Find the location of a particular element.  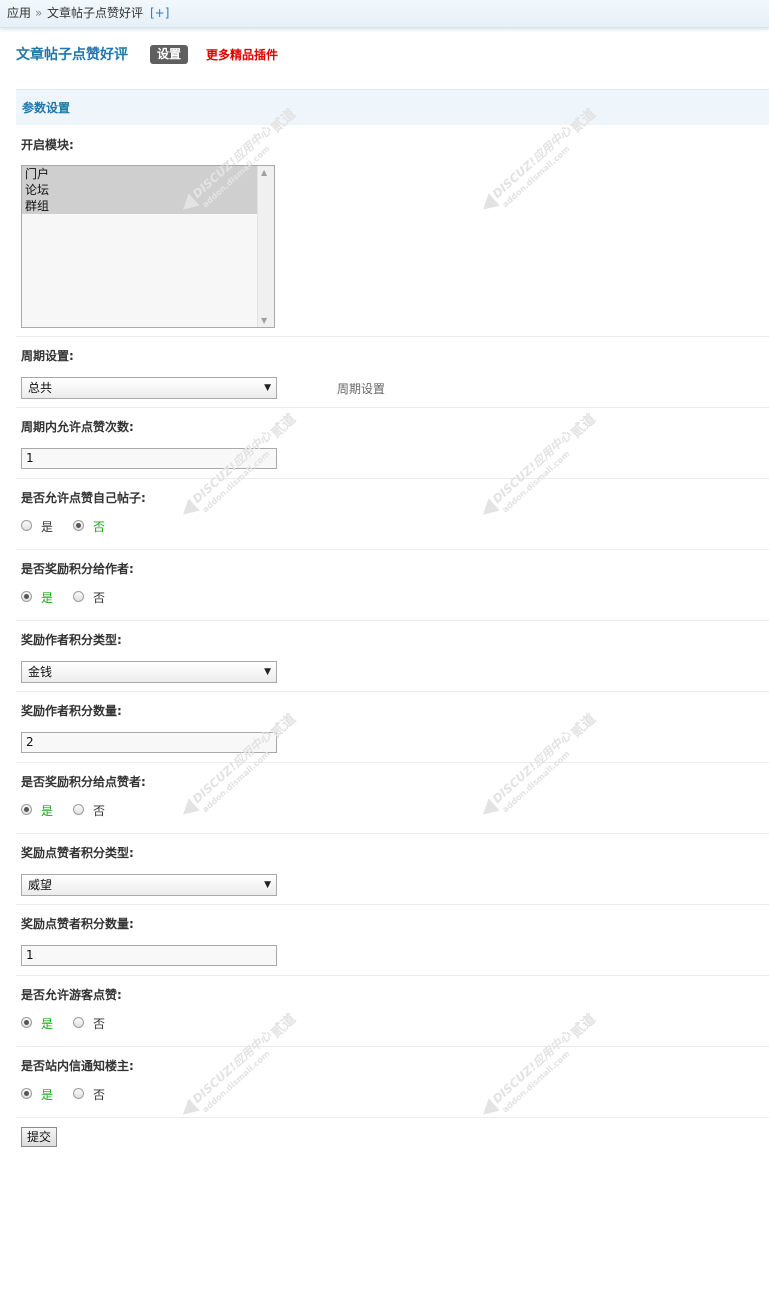

section-header: 参数设置 is located at coordinates (392, 107).